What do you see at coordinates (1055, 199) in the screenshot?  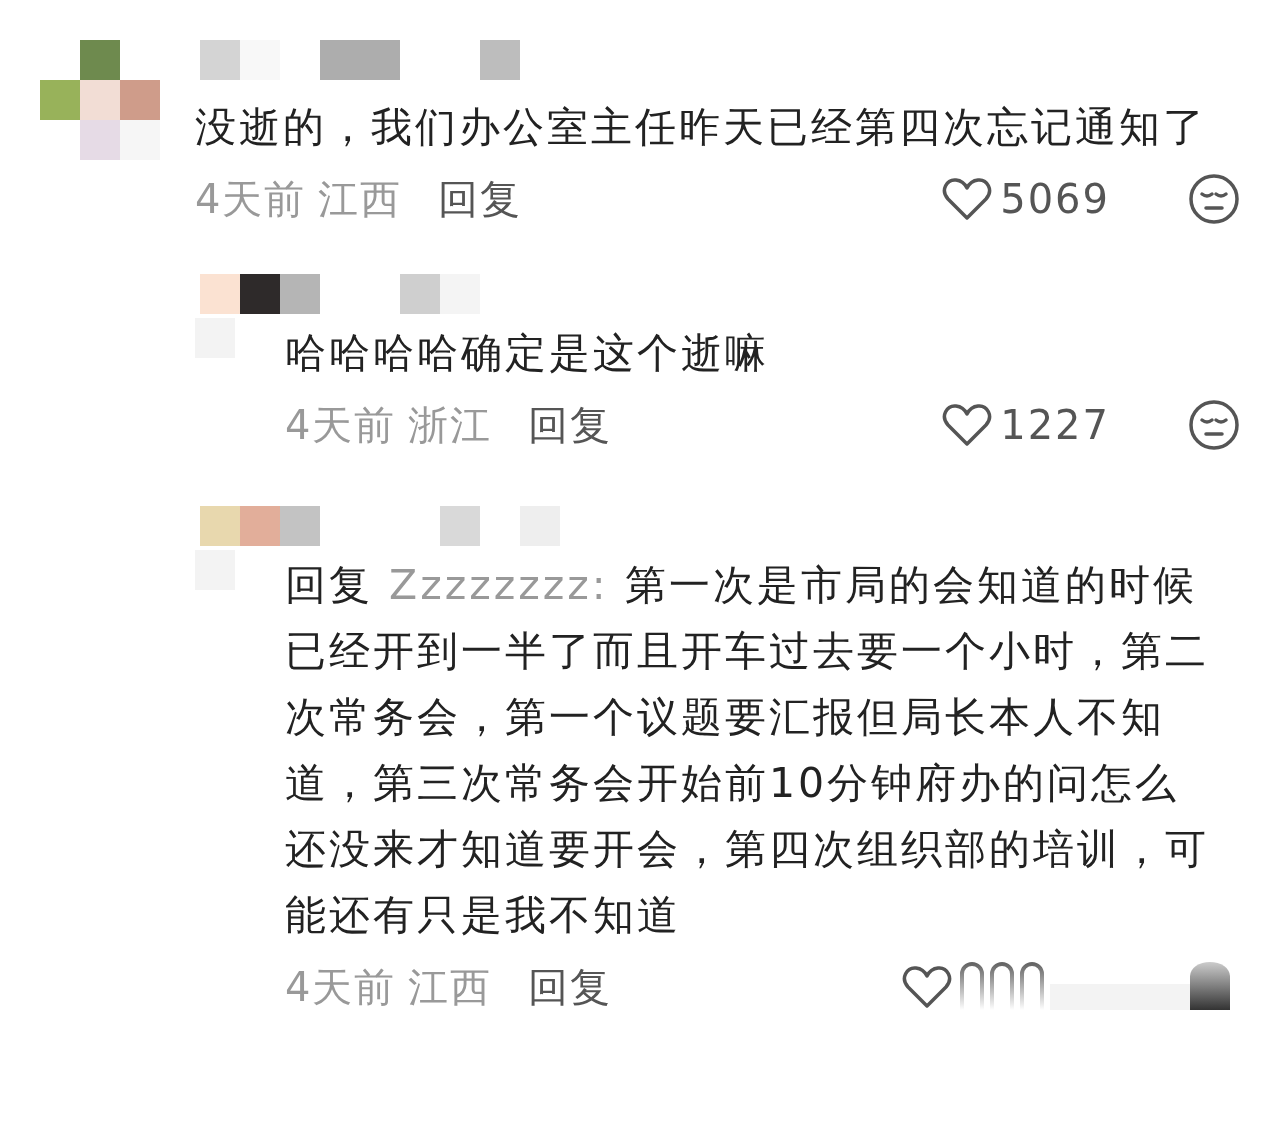 I see `like-count: 5069` at bounding box center [1055, 199].